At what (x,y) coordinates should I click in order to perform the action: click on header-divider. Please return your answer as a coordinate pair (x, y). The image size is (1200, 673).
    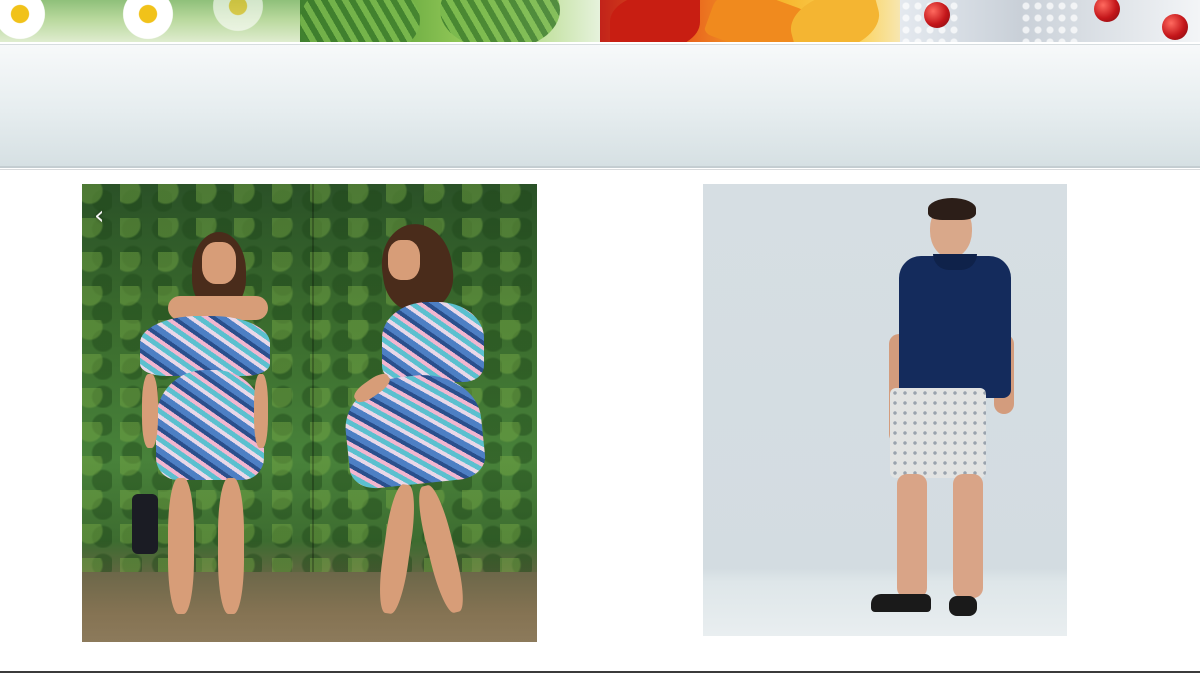
    Looking at the image, I should click on (600, 169).